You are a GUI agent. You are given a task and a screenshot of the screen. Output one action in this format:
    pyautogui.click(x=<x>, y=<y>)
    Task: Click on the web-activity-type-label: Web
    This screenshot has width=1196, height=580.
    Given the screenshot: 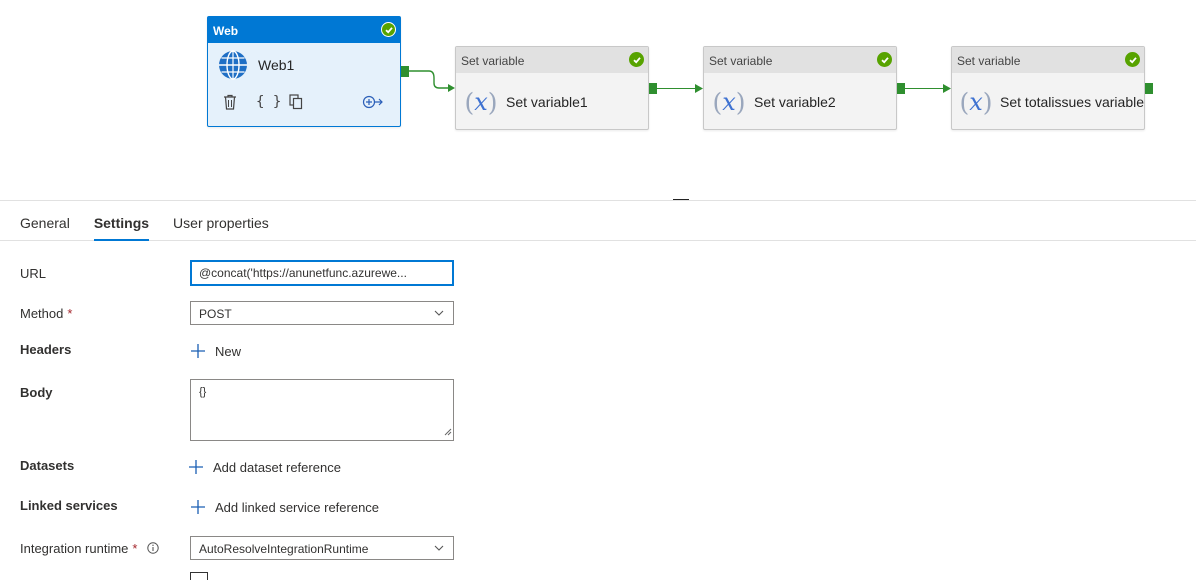 What is the action you would take?
    pyautogui.click(x=226, y=31)
    